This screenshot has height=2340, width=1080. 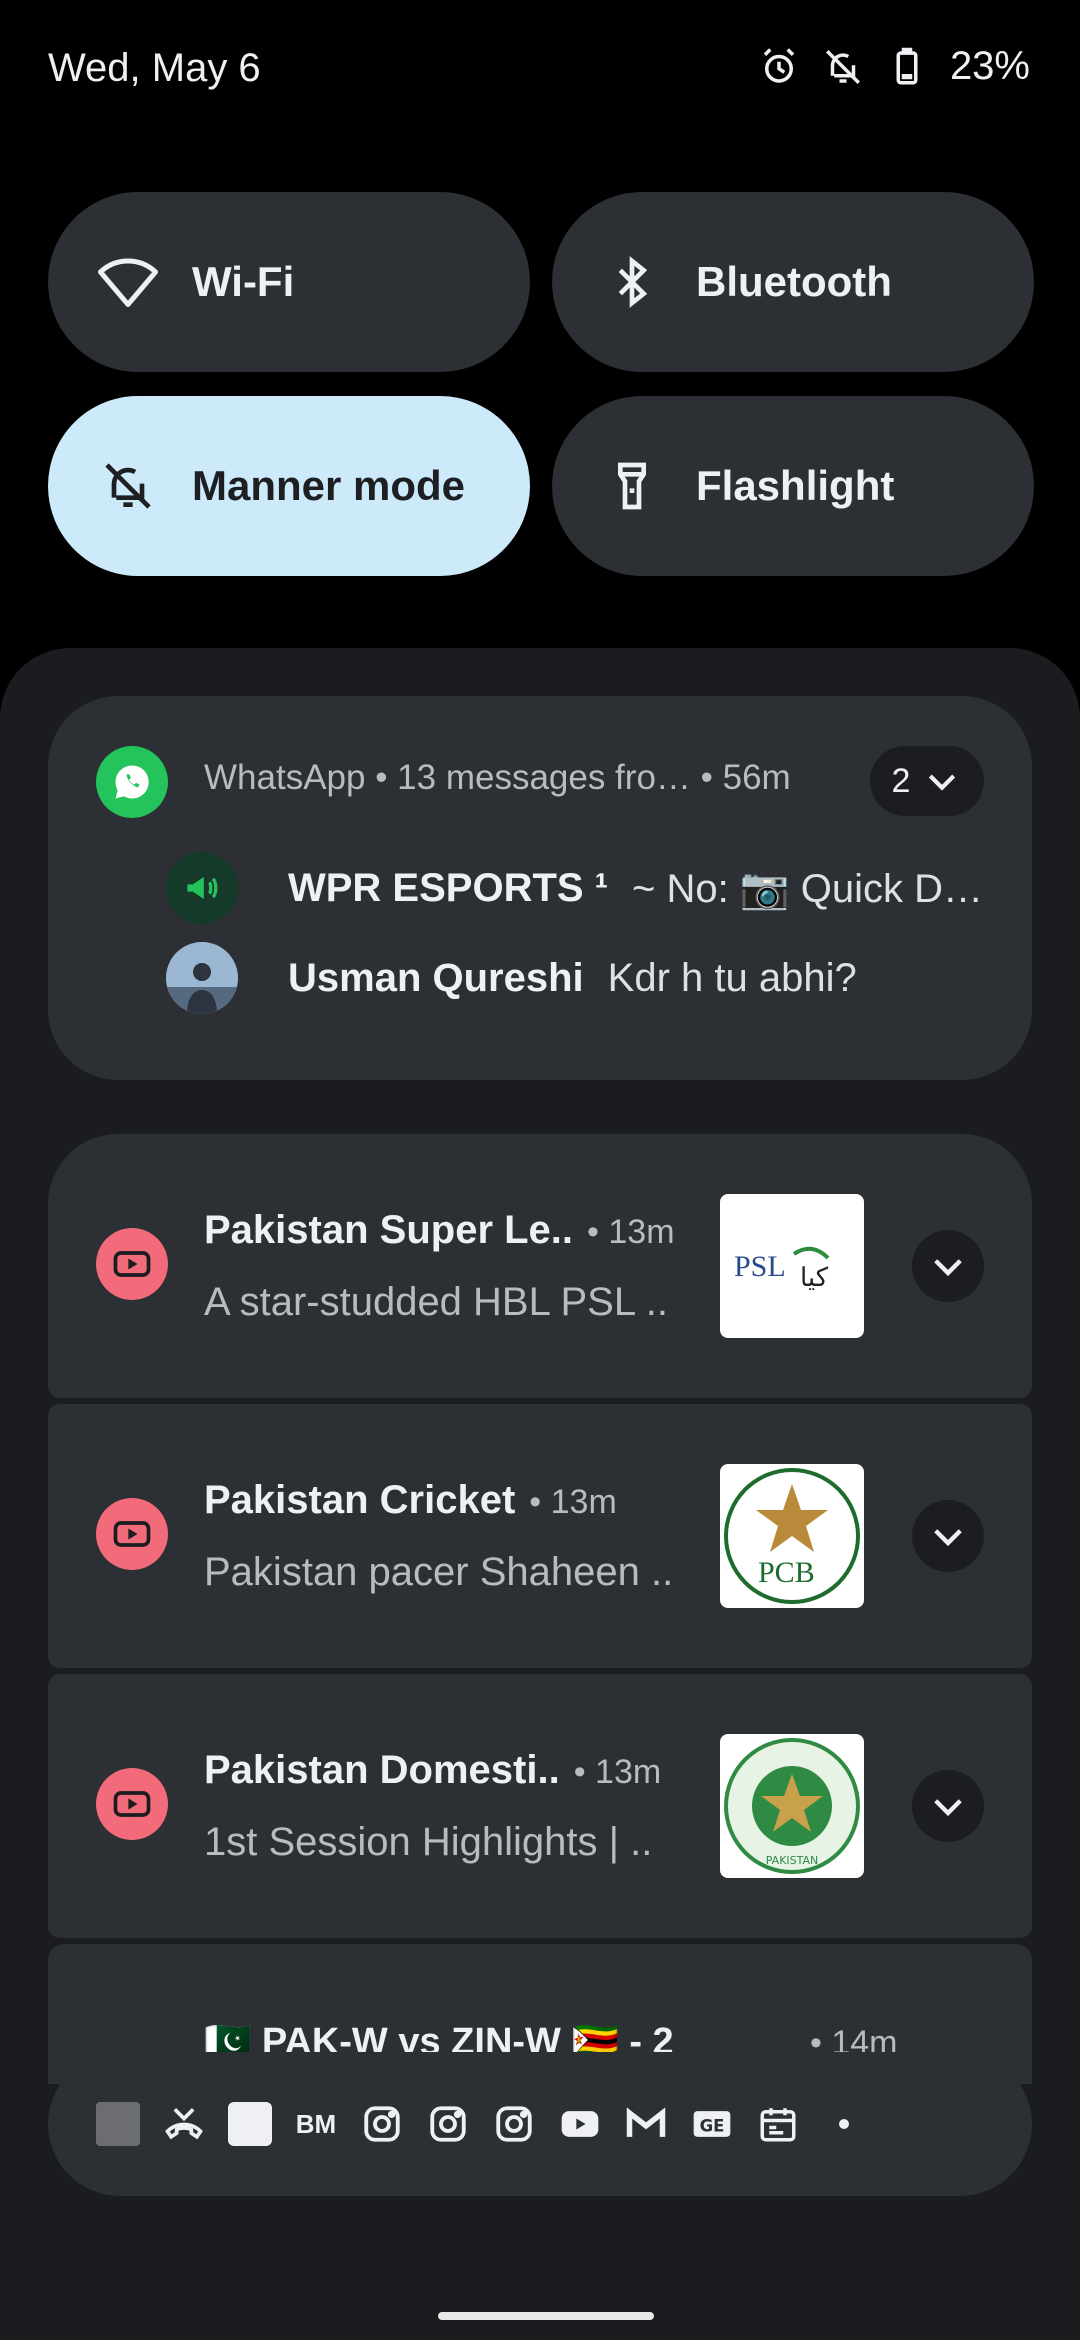 What do you see at coordinates (792, 1806) in the screenshot?
I see `domestic-cricket-thumbnail: PAKISTAN` at bounding box center [792, 1806].